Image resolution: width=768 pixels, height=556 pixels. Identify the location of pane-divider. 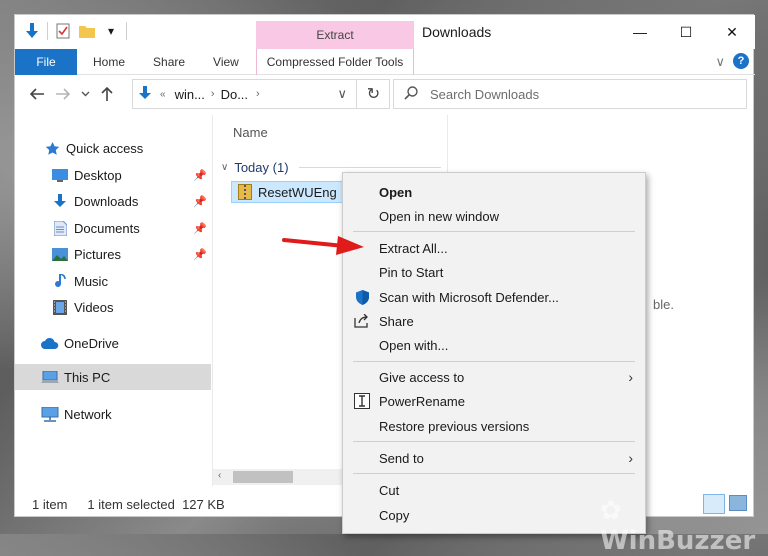
(212, 300).